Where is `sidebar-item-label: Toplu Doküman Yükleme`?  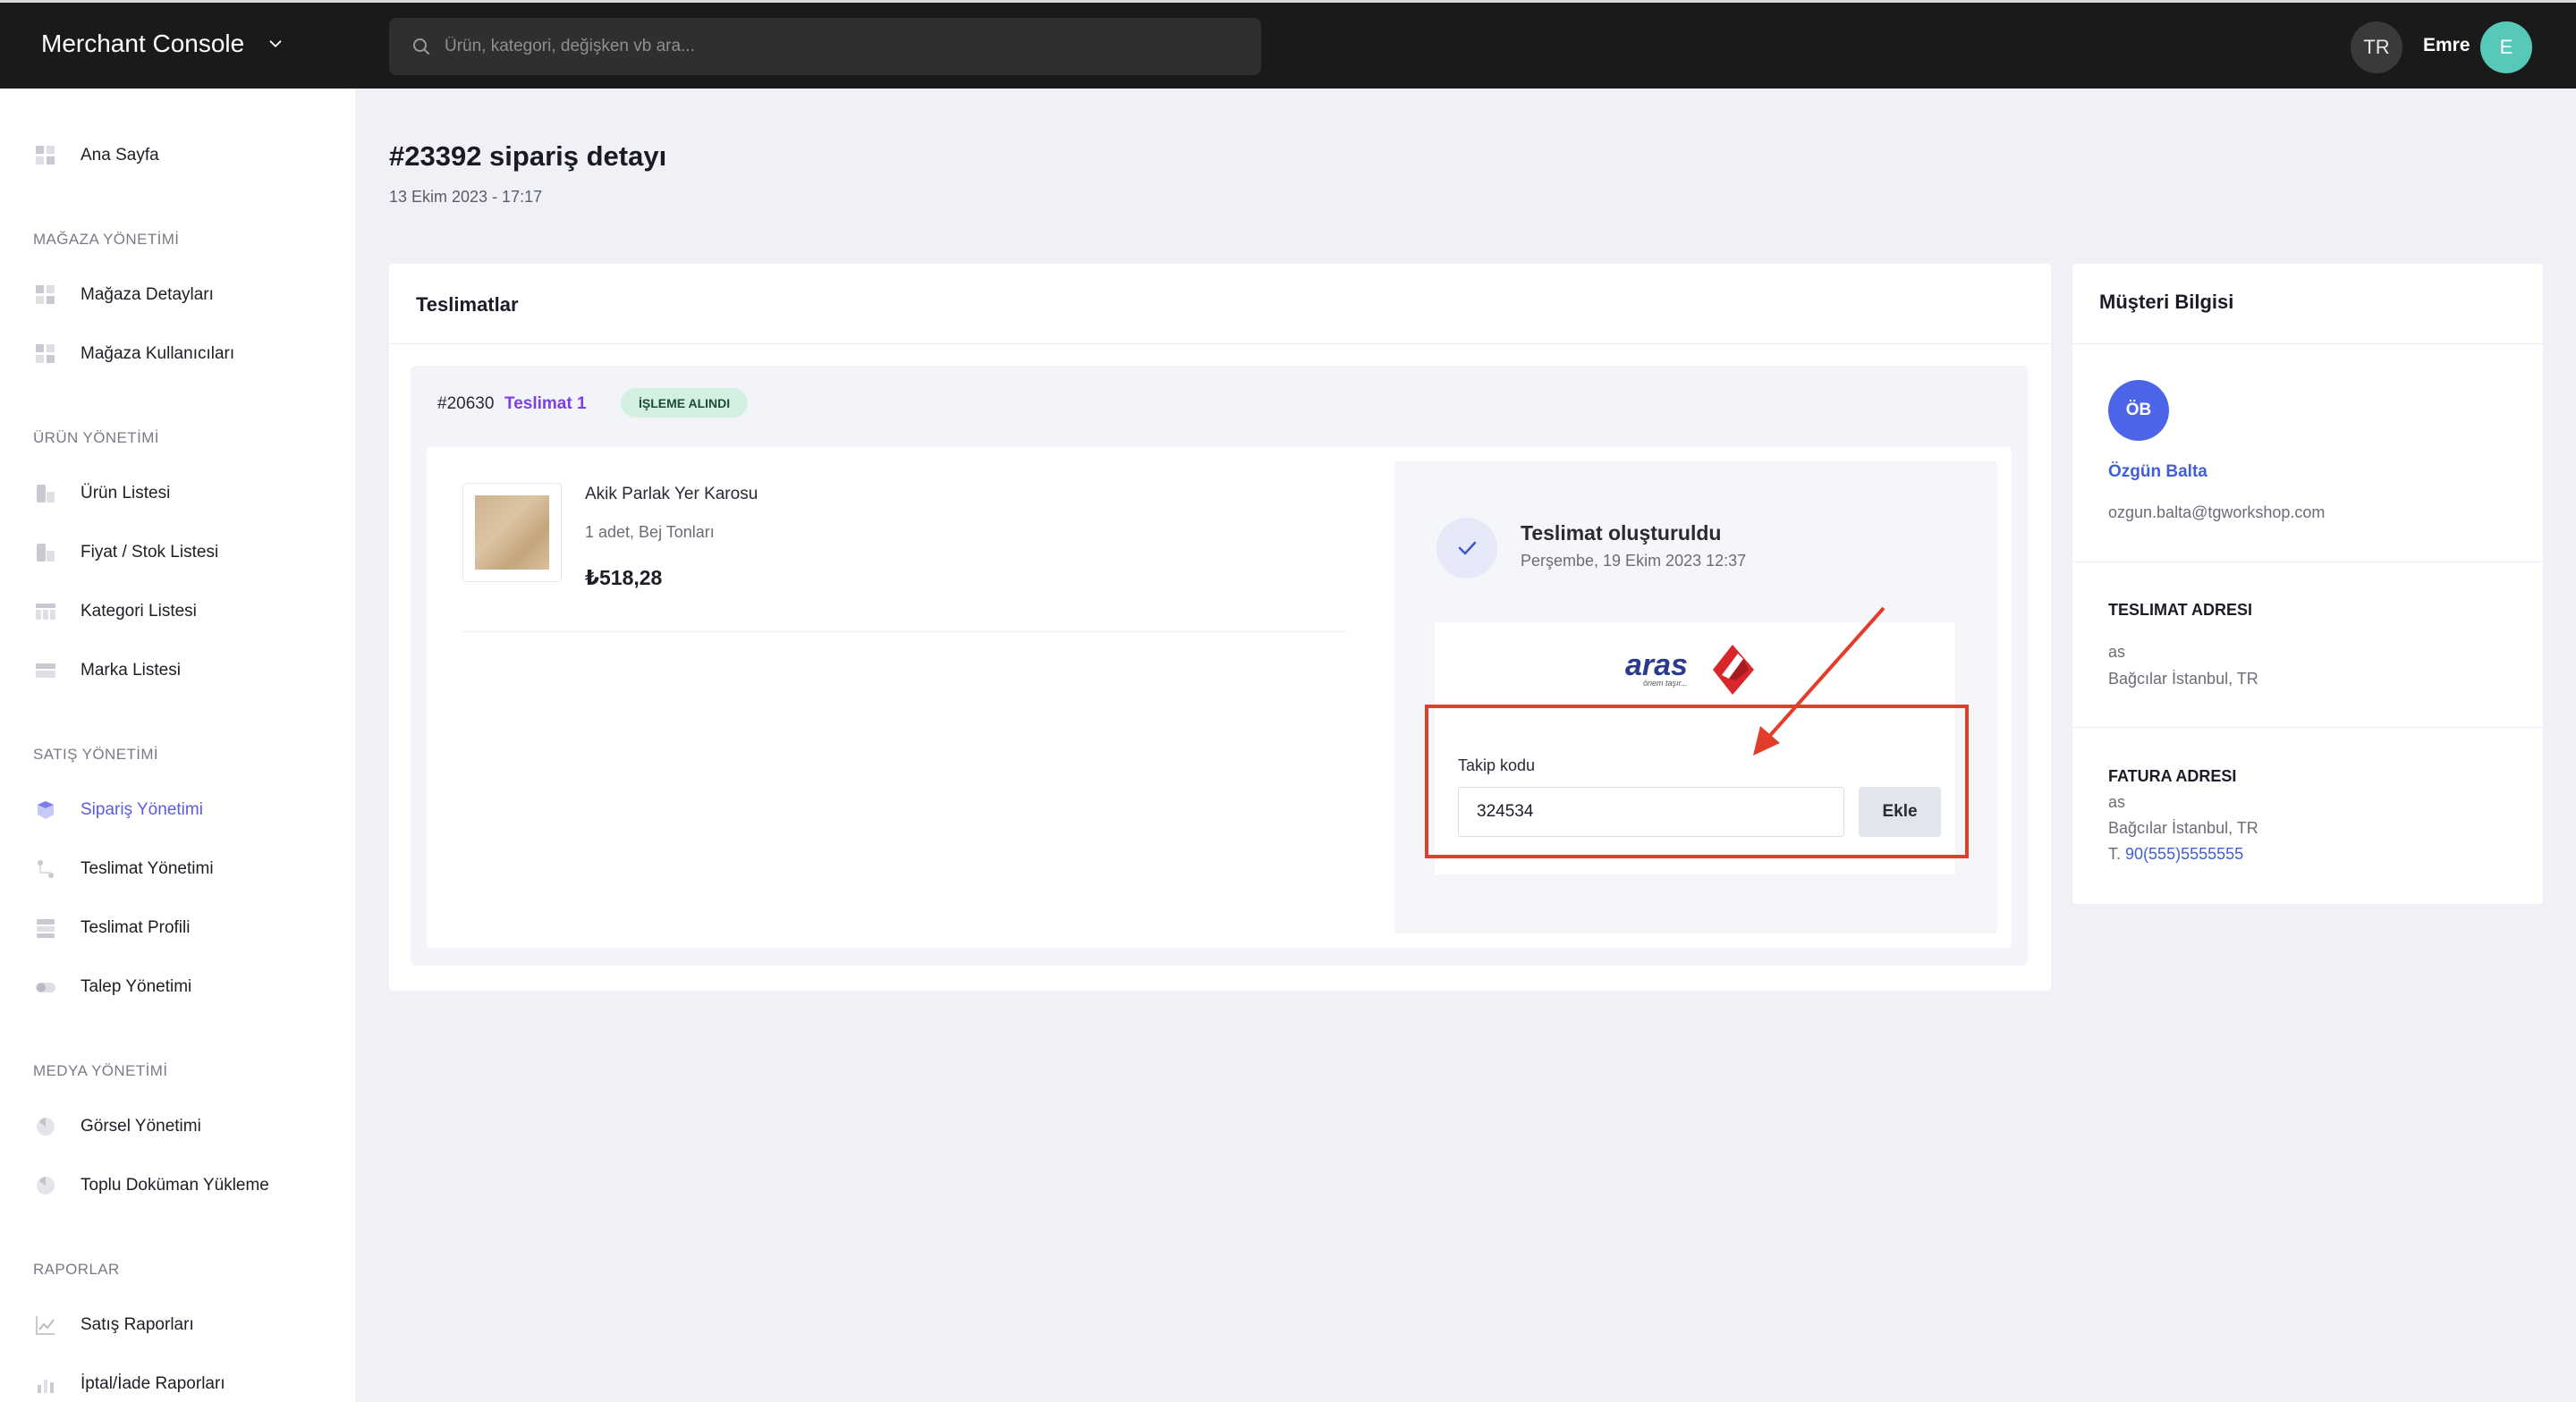 sidebar-item-label: Toplu Doküman Yükleme is located at coordinates (174, 1185).